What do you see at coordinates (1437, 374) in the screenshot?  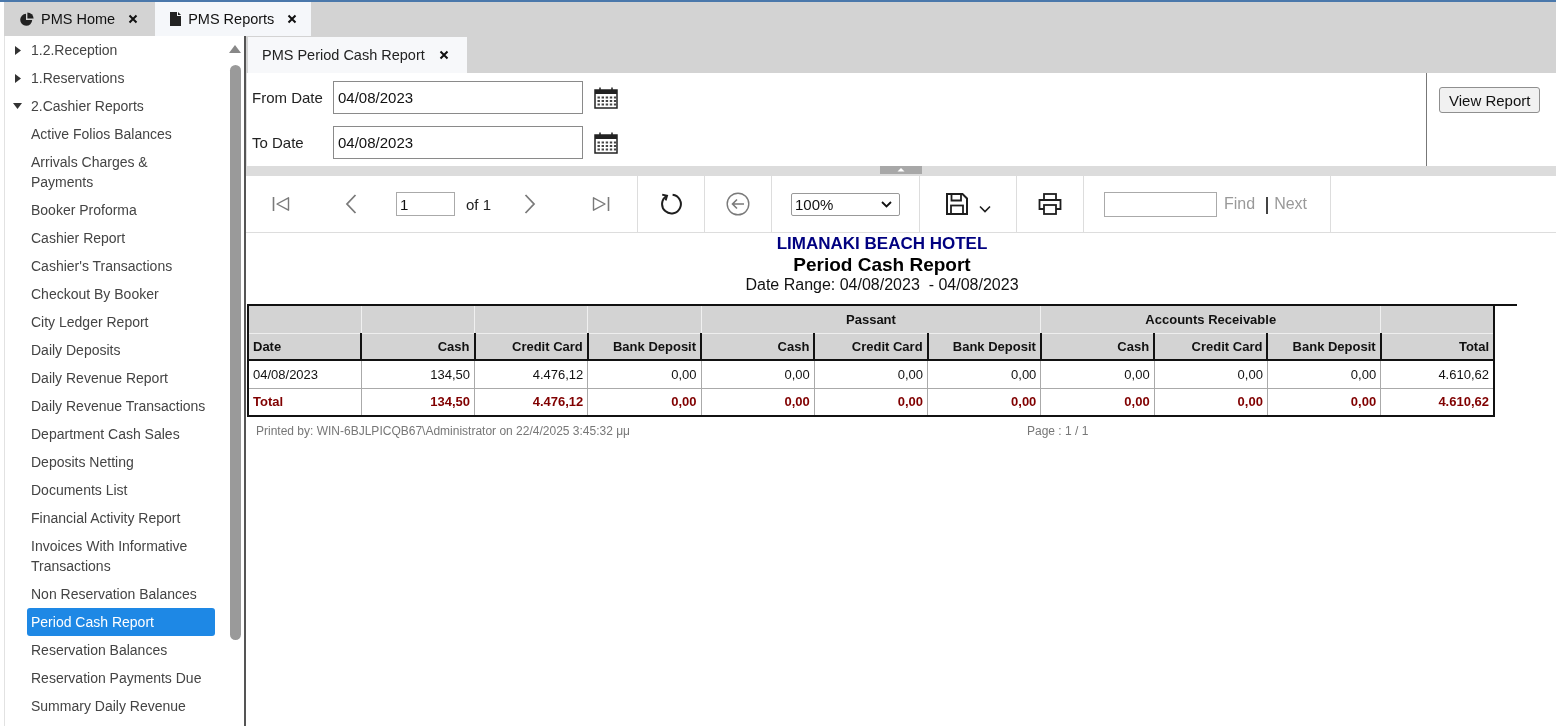 I see `table-cell: 4.610,62` at bounding box center [1437, 374].